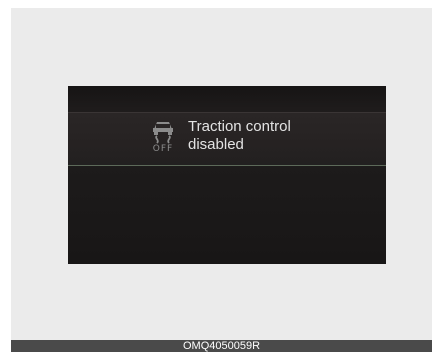 Image resolution: width=442 pixels, height=352 pixels. Describe the element at coordinates (239, 126) in the screenshot. I see `message-line-1: Traction control` at that location.